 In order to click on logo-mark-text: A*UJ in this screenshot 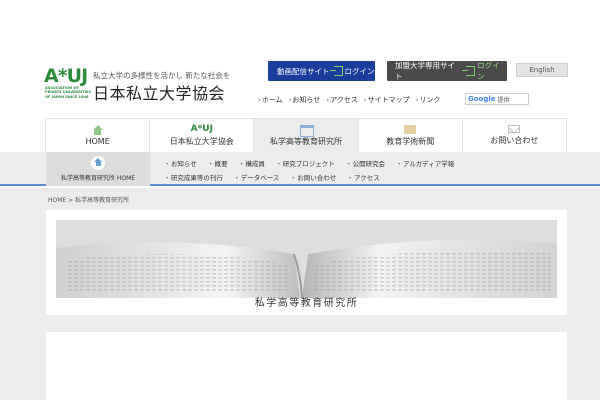, I will do `click(66, 76)`.